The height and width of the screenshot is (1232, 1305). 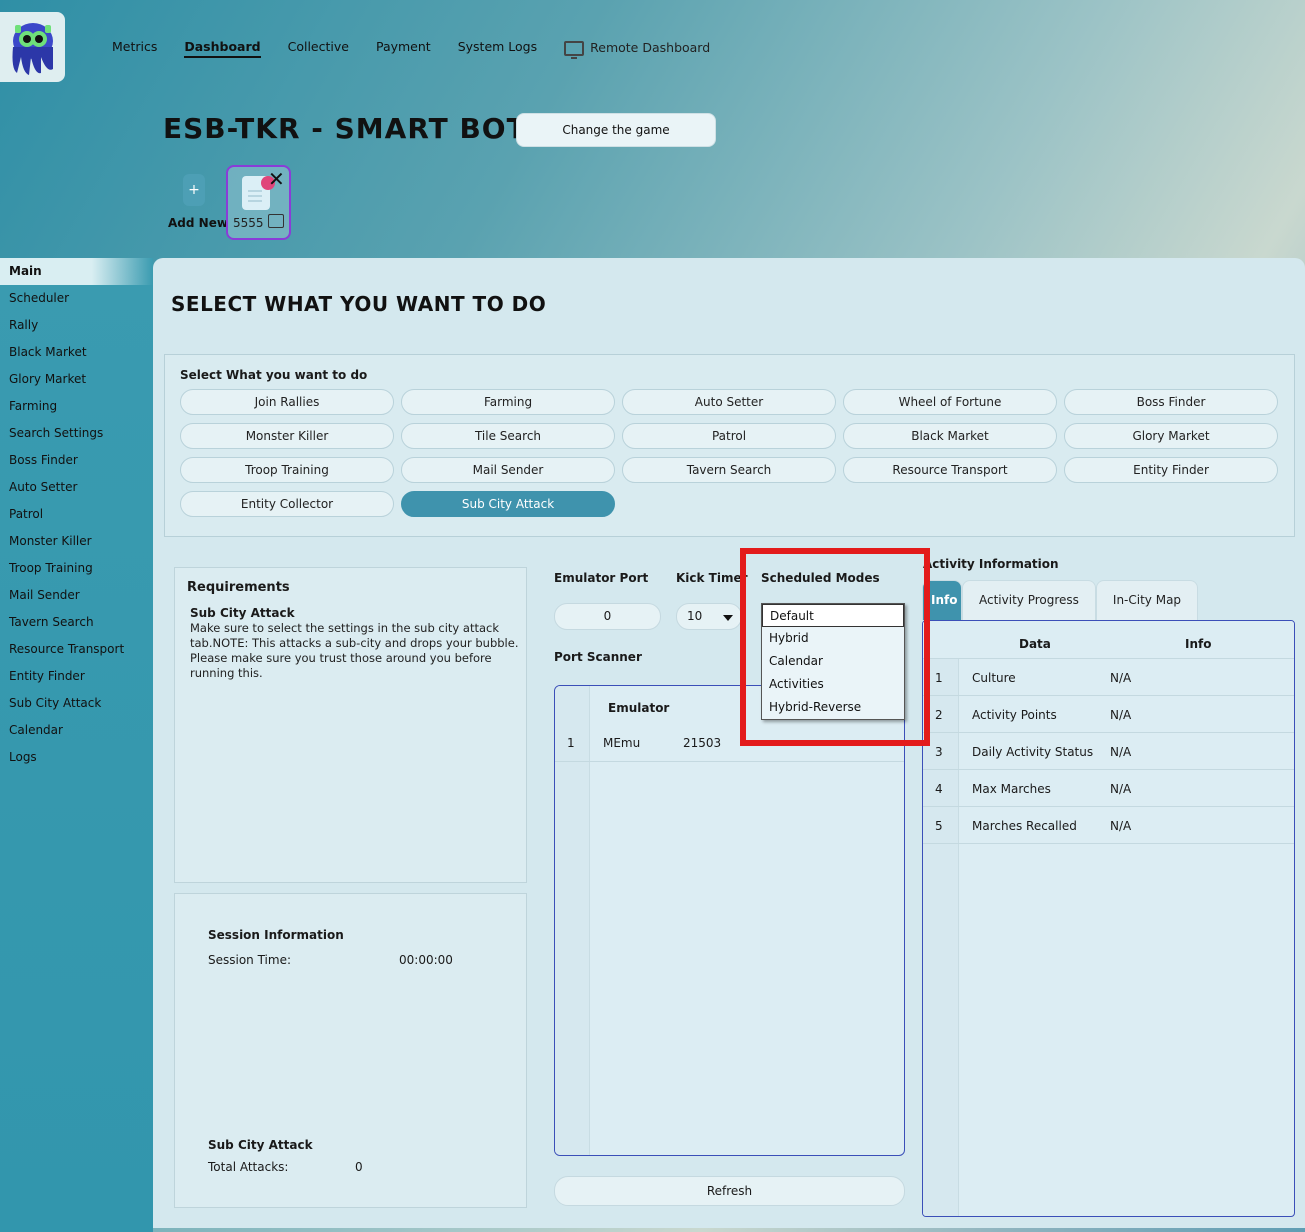 What do you see at coordinates (76, 568) in the screenshot?
I see `sidebar-item-troop-training: Troop Training` at bounding box center [76, 568].